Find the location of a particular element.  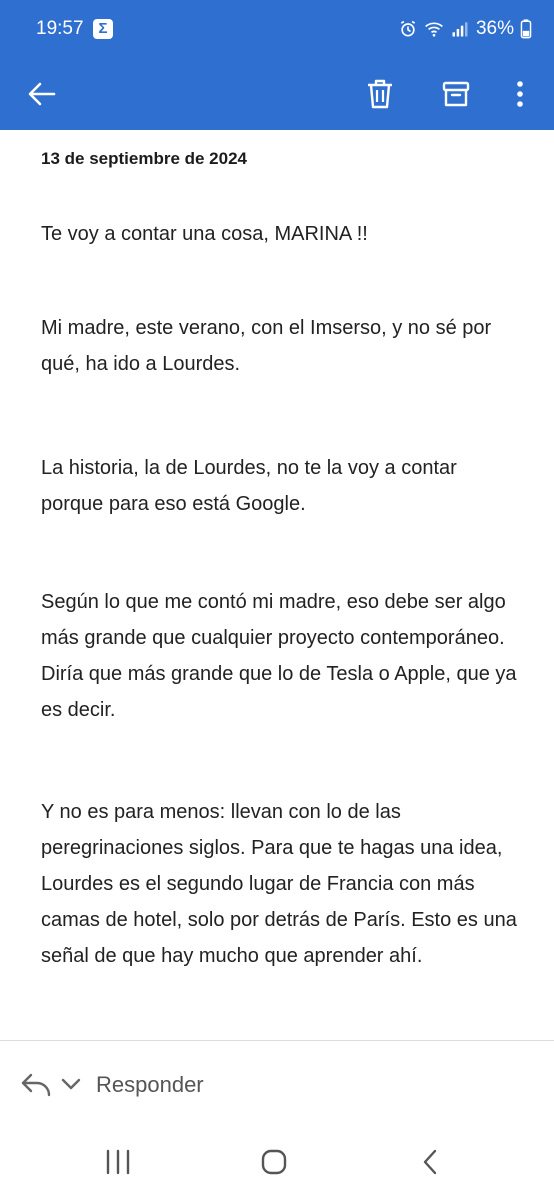

status-bar: 19:57 Σ 36% is located at coordinates (277, 29).